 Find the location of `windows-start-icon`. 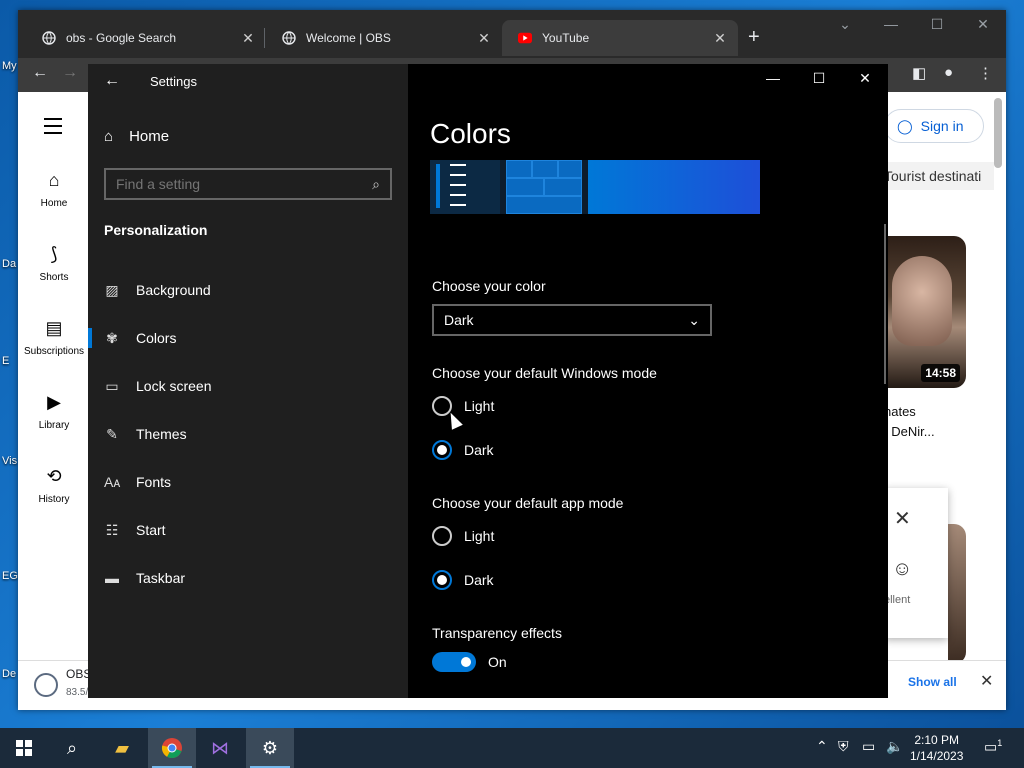

windows-start-icon is located at coordinates (24, 748).